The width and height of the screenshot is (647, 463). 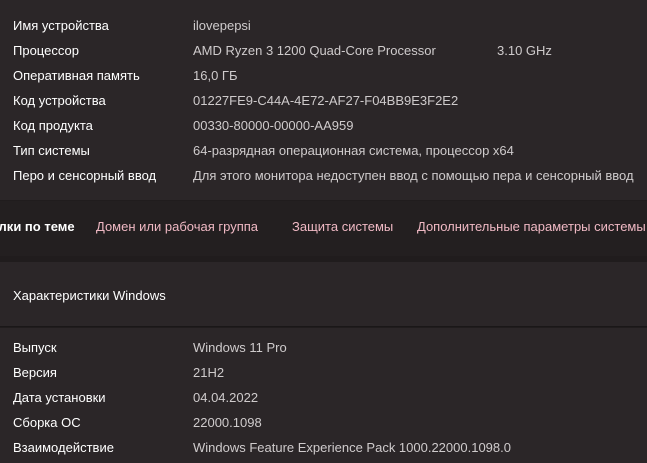 I want to click on related-links-heading: Ссылки по теме, so click(x=37, y=226).